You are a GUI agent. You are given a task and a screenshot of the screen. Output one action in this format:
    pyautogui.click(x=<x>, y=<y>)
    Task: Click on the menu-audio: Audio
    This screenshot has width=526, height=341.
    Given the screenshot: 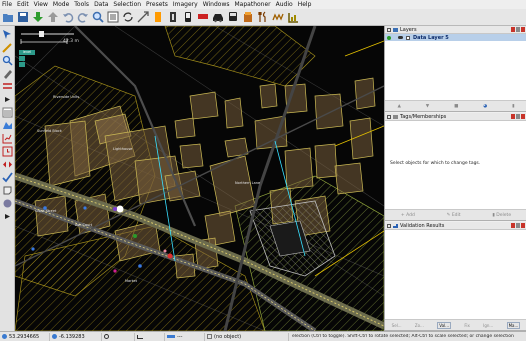 What is the action you would take?
    pyautogui.click(x=284, y=4)
    